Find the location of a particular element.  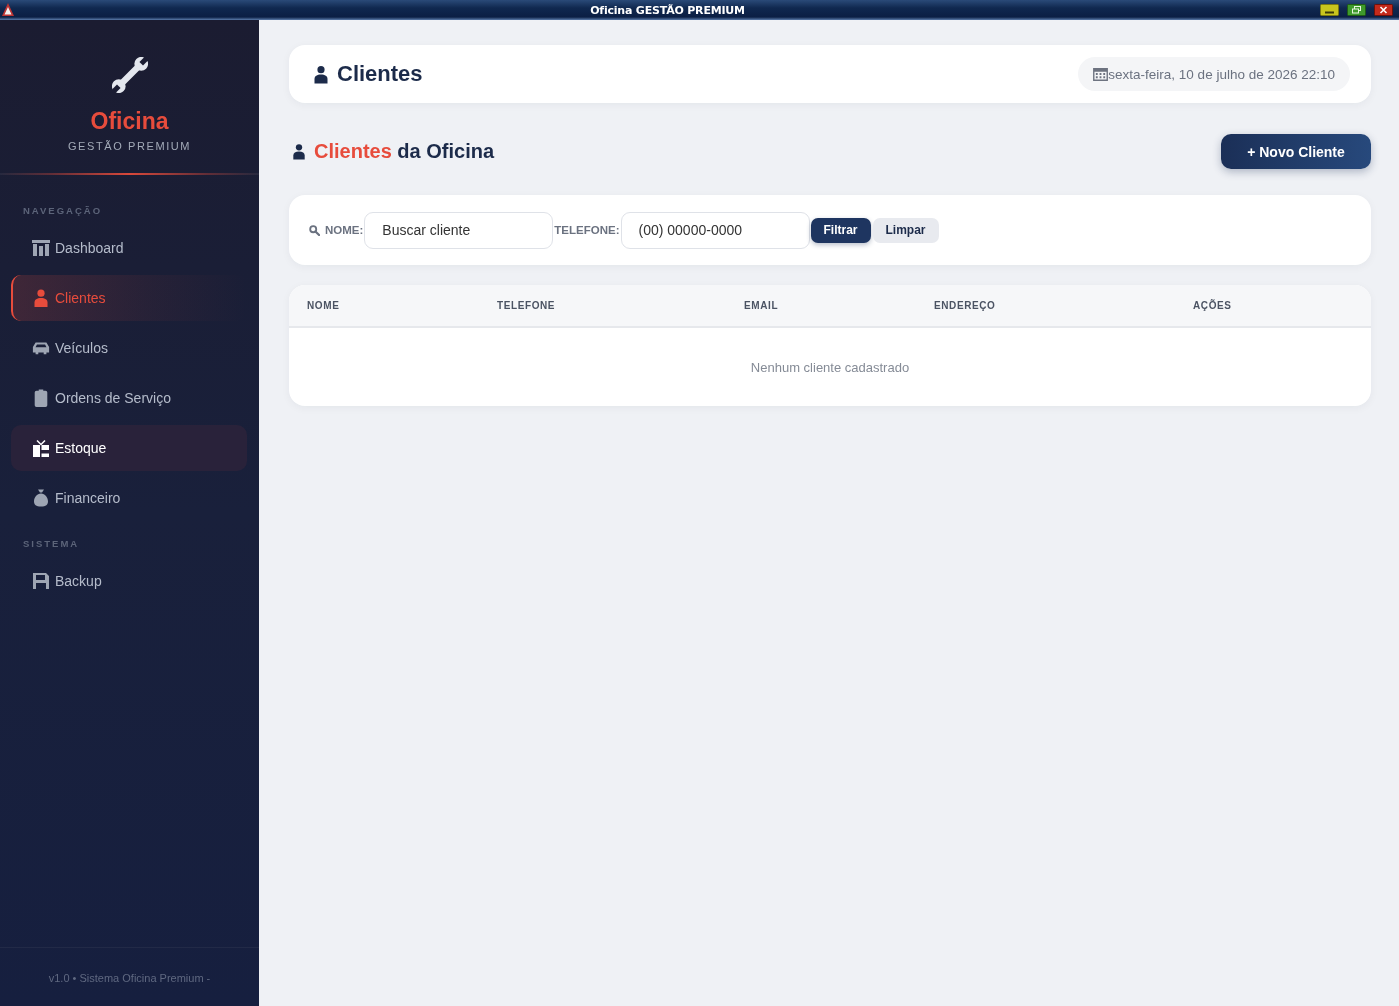

column-header: EMAIL is located at coordinates (761, 305).